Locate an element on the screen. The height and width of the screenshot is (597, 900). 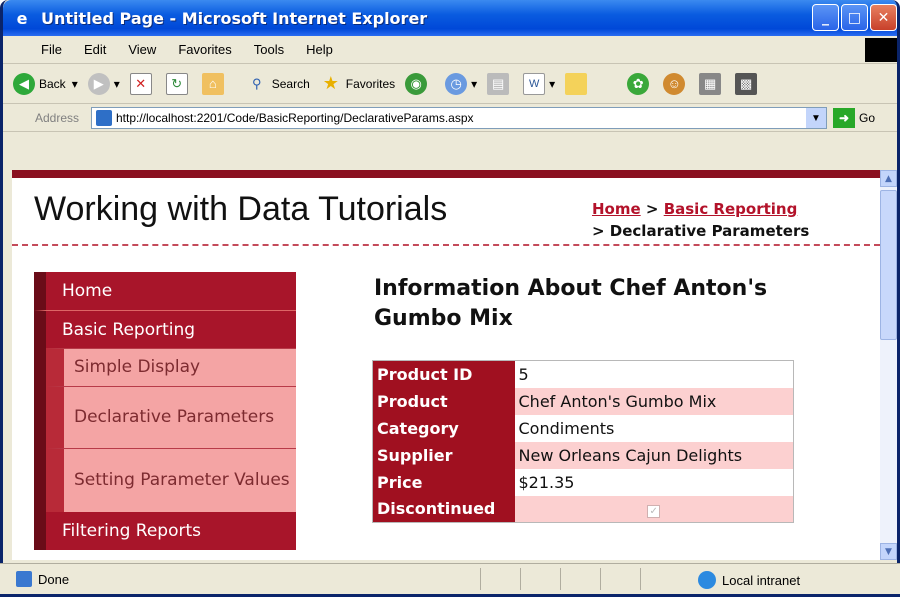
print-button: ▤ is located at coordinates (500, 83).